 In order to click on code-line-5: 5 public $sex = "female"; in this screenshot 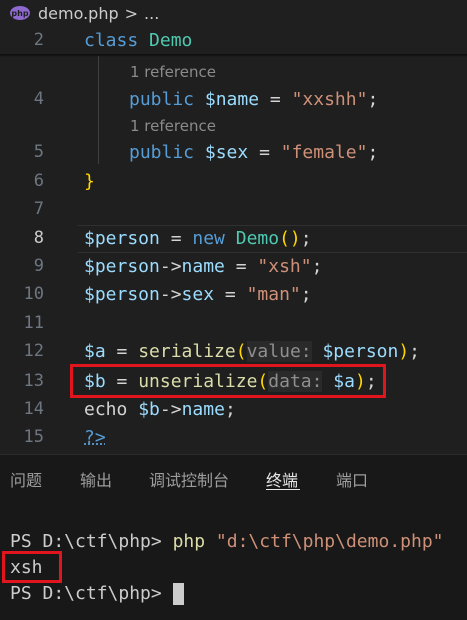, I will do `click(233, 152)`.